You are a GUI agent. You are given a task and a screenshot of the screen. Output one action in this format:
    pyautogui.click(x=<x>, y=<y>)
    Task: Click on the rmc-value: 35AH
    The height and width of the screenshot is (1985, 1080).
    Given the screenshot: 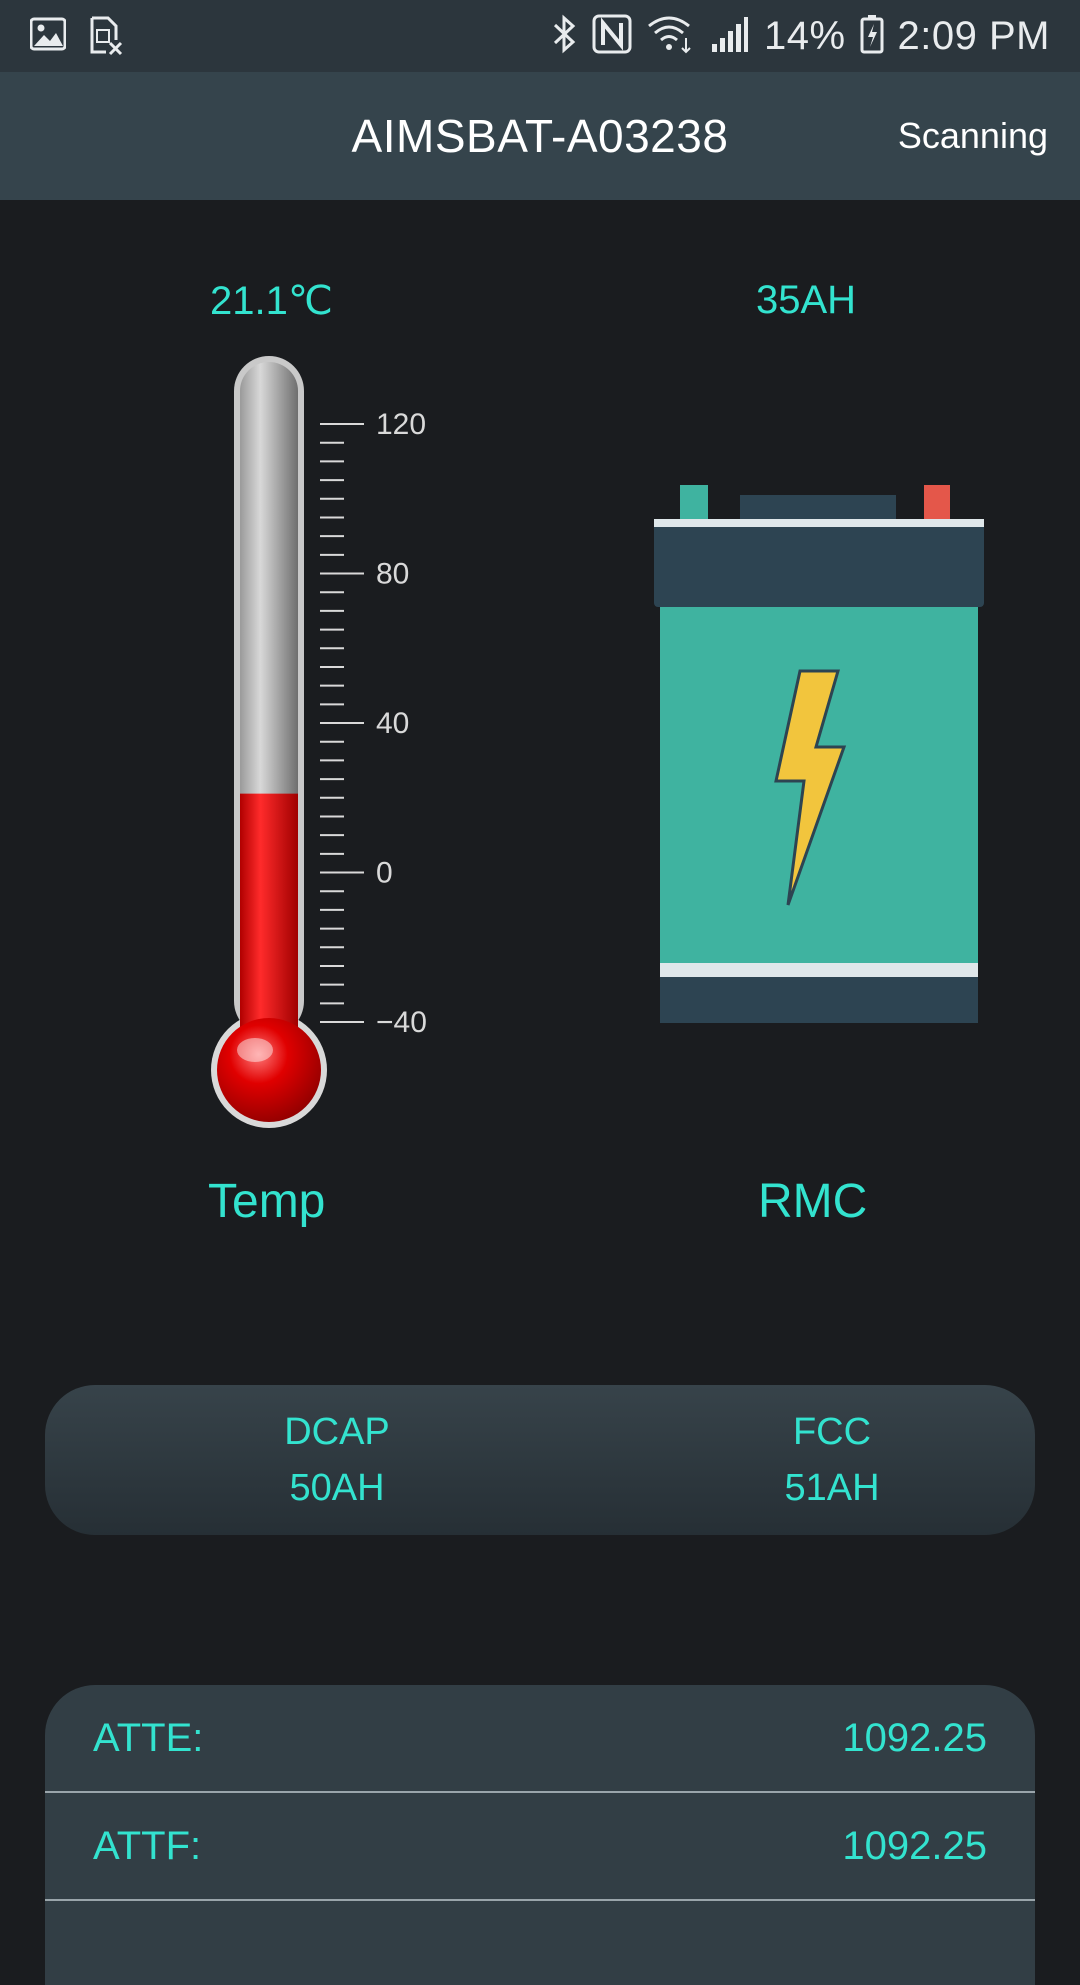 What is the action you would take?
    pyautogui.click(x=806, y=300)
    